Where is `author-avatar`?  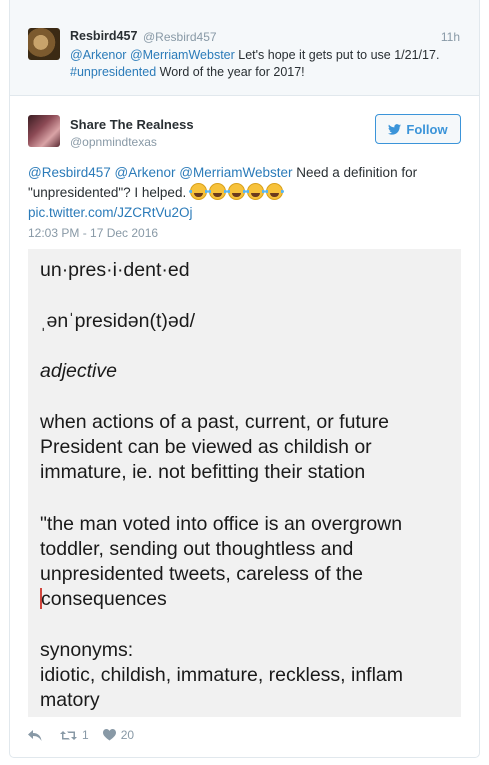 author-avatar is located at coordinates (44, 131).